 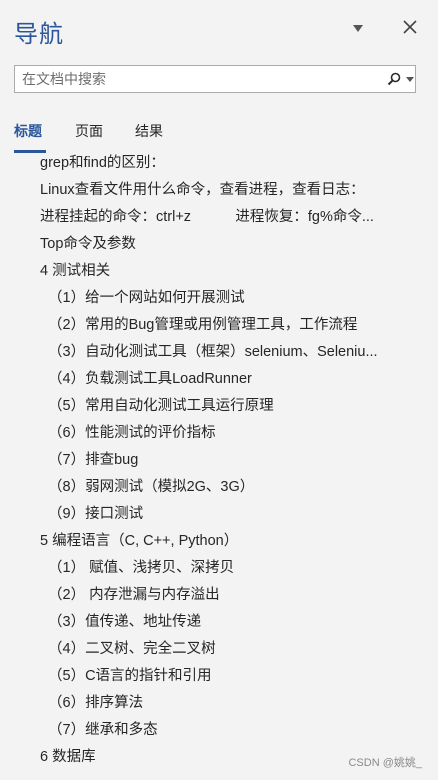 What do you see at coordinates (151, 487) in the screenshot?
I see `subheading-item: （8）弱网测试（模拟2G、3G）` at bounding box center [151, 487].